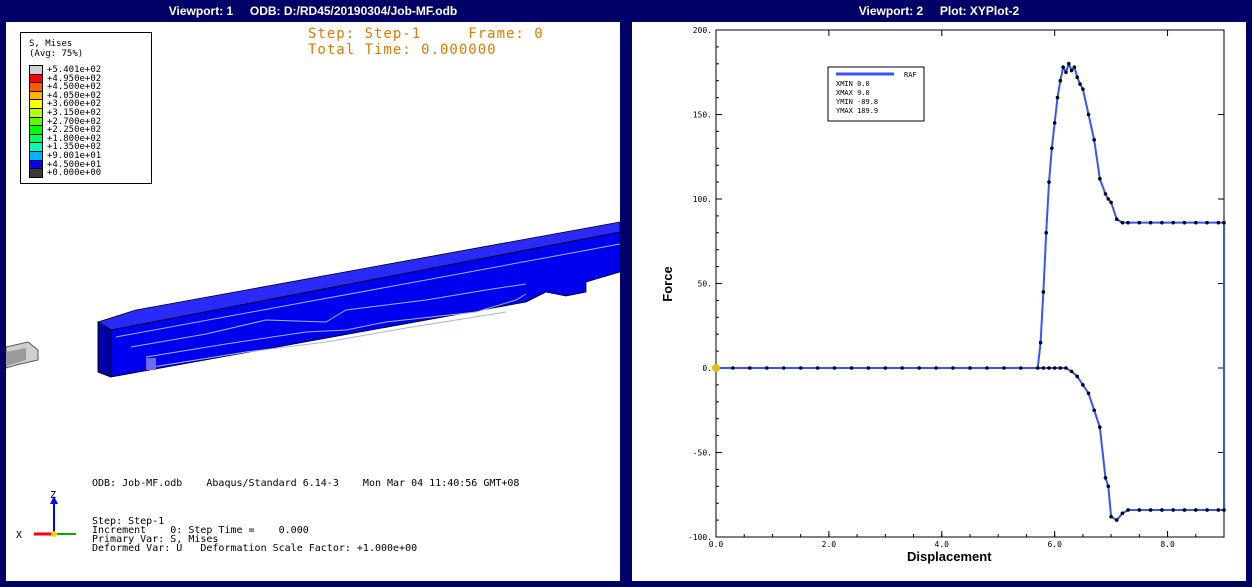  Describe the element at coordinates (104, 349) in the screenshot. I see `beam-end-face` at that location.